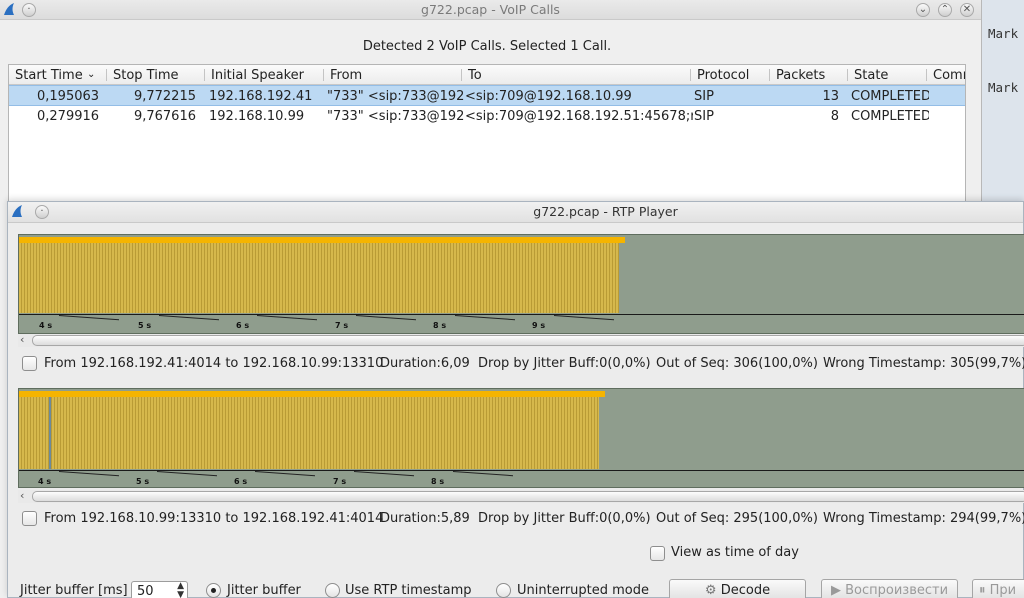 The width and height of the screenshot is (1024, 598). I want to click on cell-packets: 8, so click(834, 116).